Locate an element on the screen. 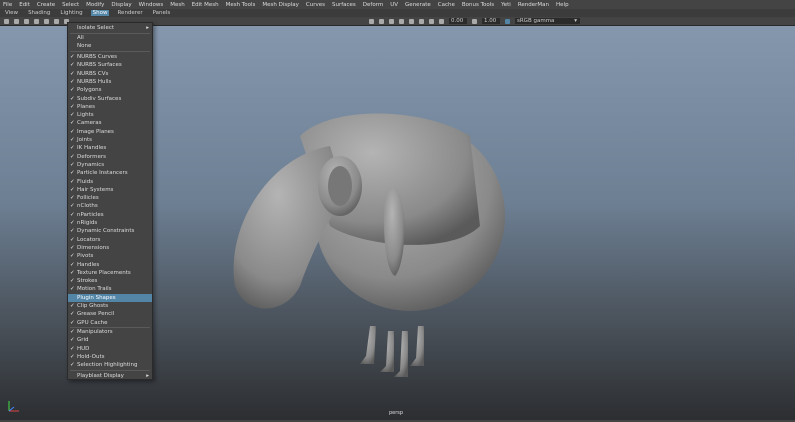 The height and width of the screenshot is (422, 795). image-plane-icon is located at coordinates (36, 21).